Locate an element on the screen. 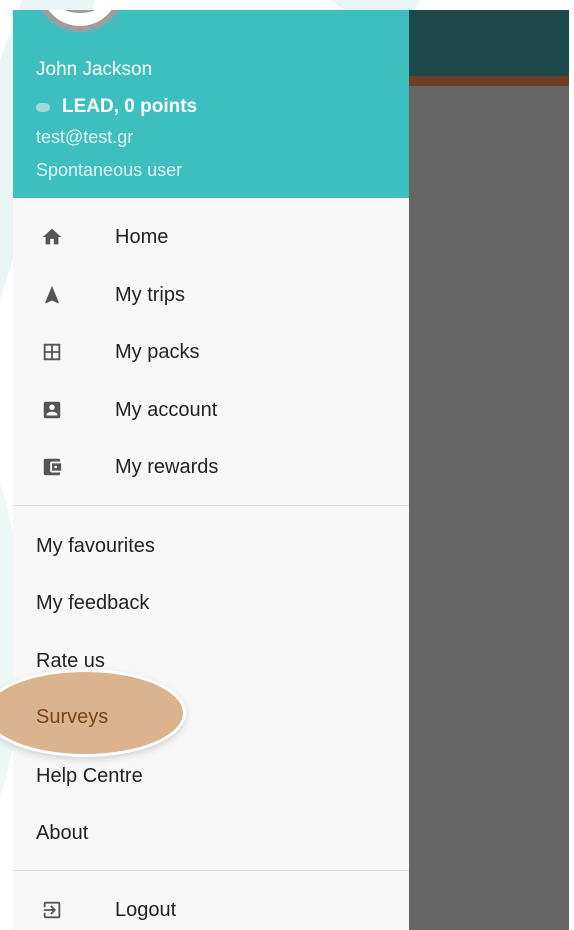 This screenshot has width=574, height=930. rank-label: LEAD, 0 points is located at coordinates (130, 106).